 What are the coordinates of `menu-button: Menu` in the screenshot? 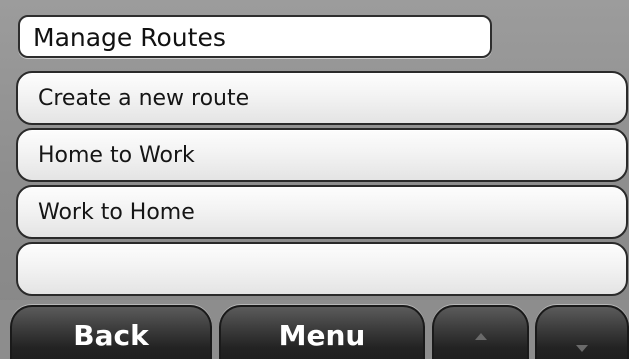 It's located at (322, 332).